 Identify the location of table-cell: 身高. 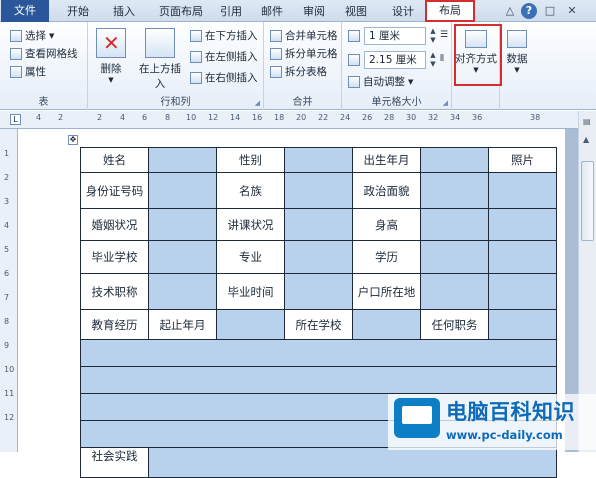
(386, 224).